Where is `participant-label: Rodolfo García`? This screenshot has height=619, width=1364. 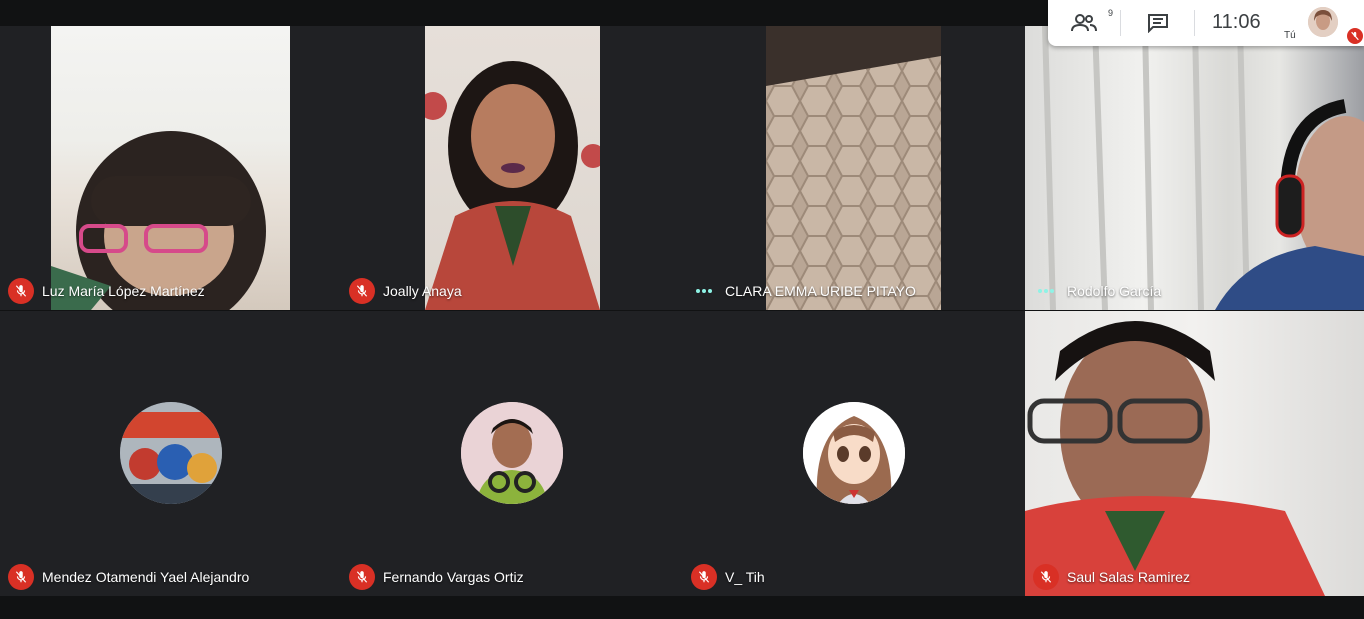 participant-label: Rodolfo García is located at coordinates (1097, 291).